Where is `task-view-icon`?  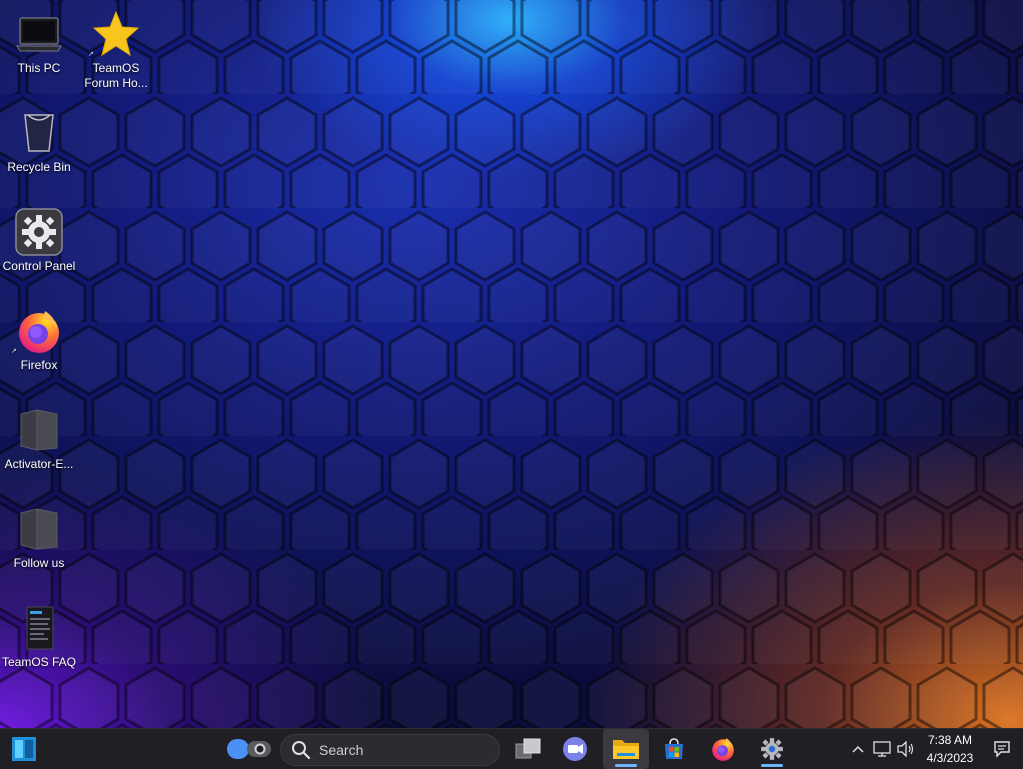 task-view-icon is located at coordinates (528, 748).